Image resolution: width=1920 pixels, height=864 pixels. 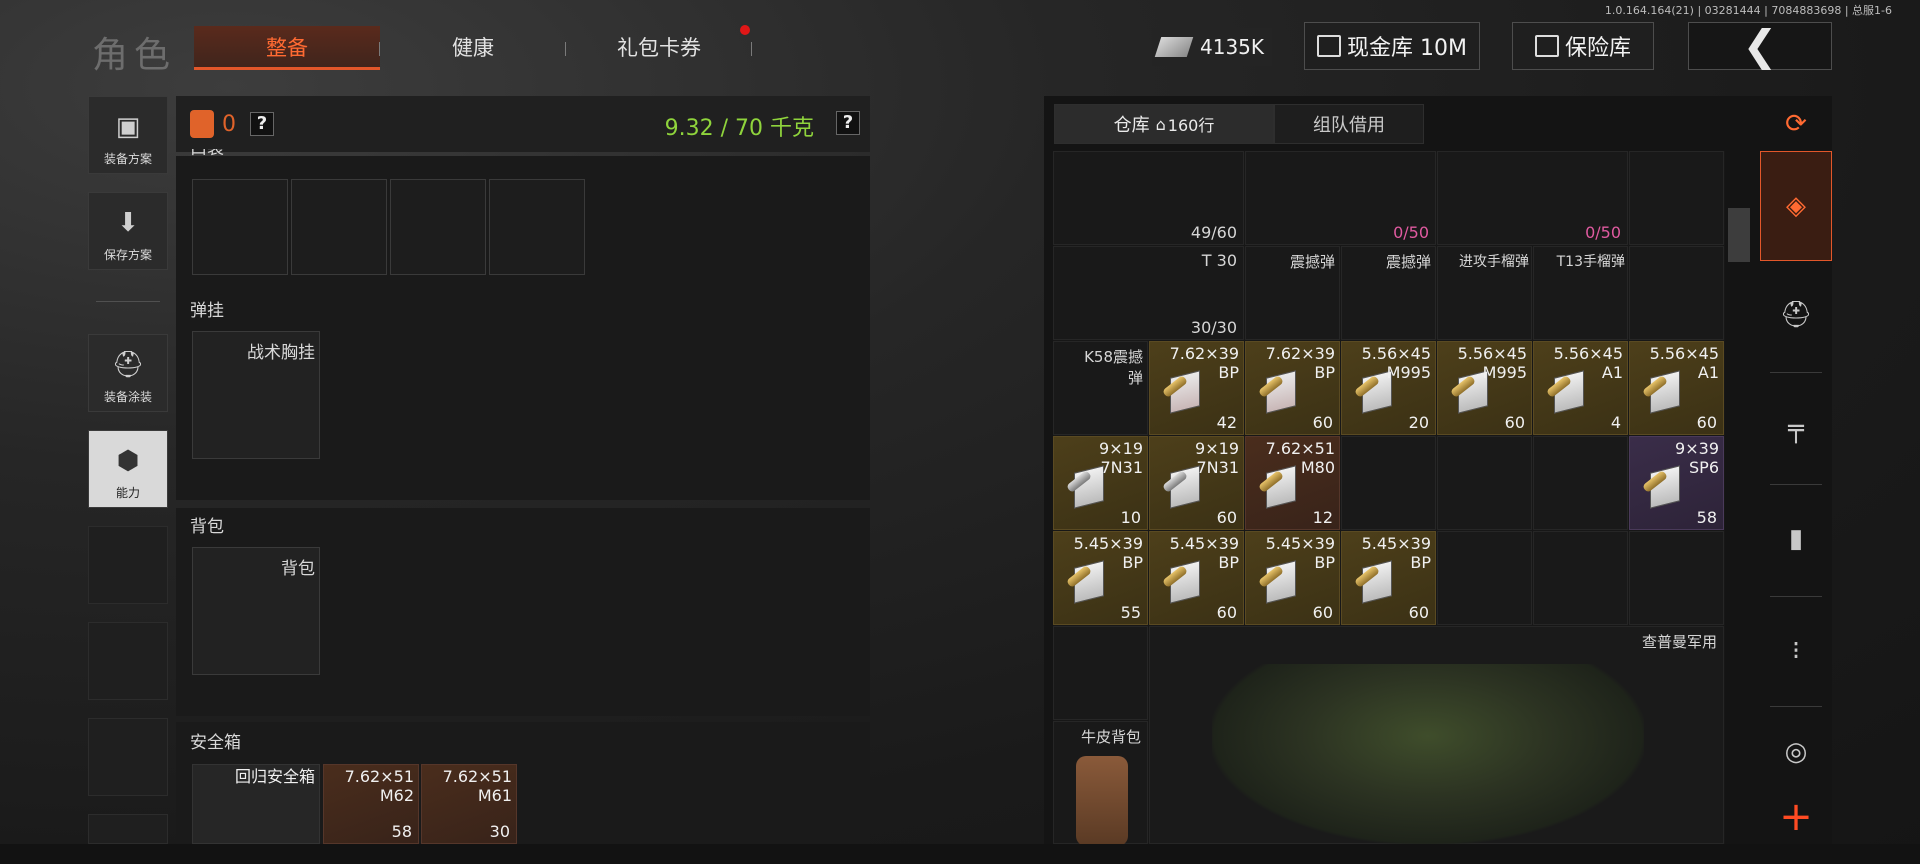 What do you see at coordinates (256, 804) in the screenshot?
I see `safe-box-item: 回归安全箱` at bounding box center [256, 804].